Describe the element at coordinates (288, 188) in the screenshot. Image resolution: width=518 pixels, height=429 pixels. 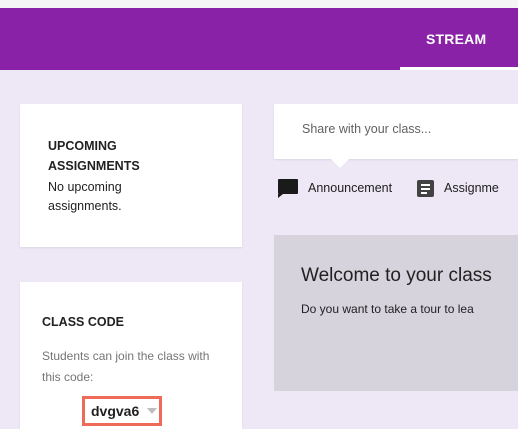
I see `announcement-icon` at that location.